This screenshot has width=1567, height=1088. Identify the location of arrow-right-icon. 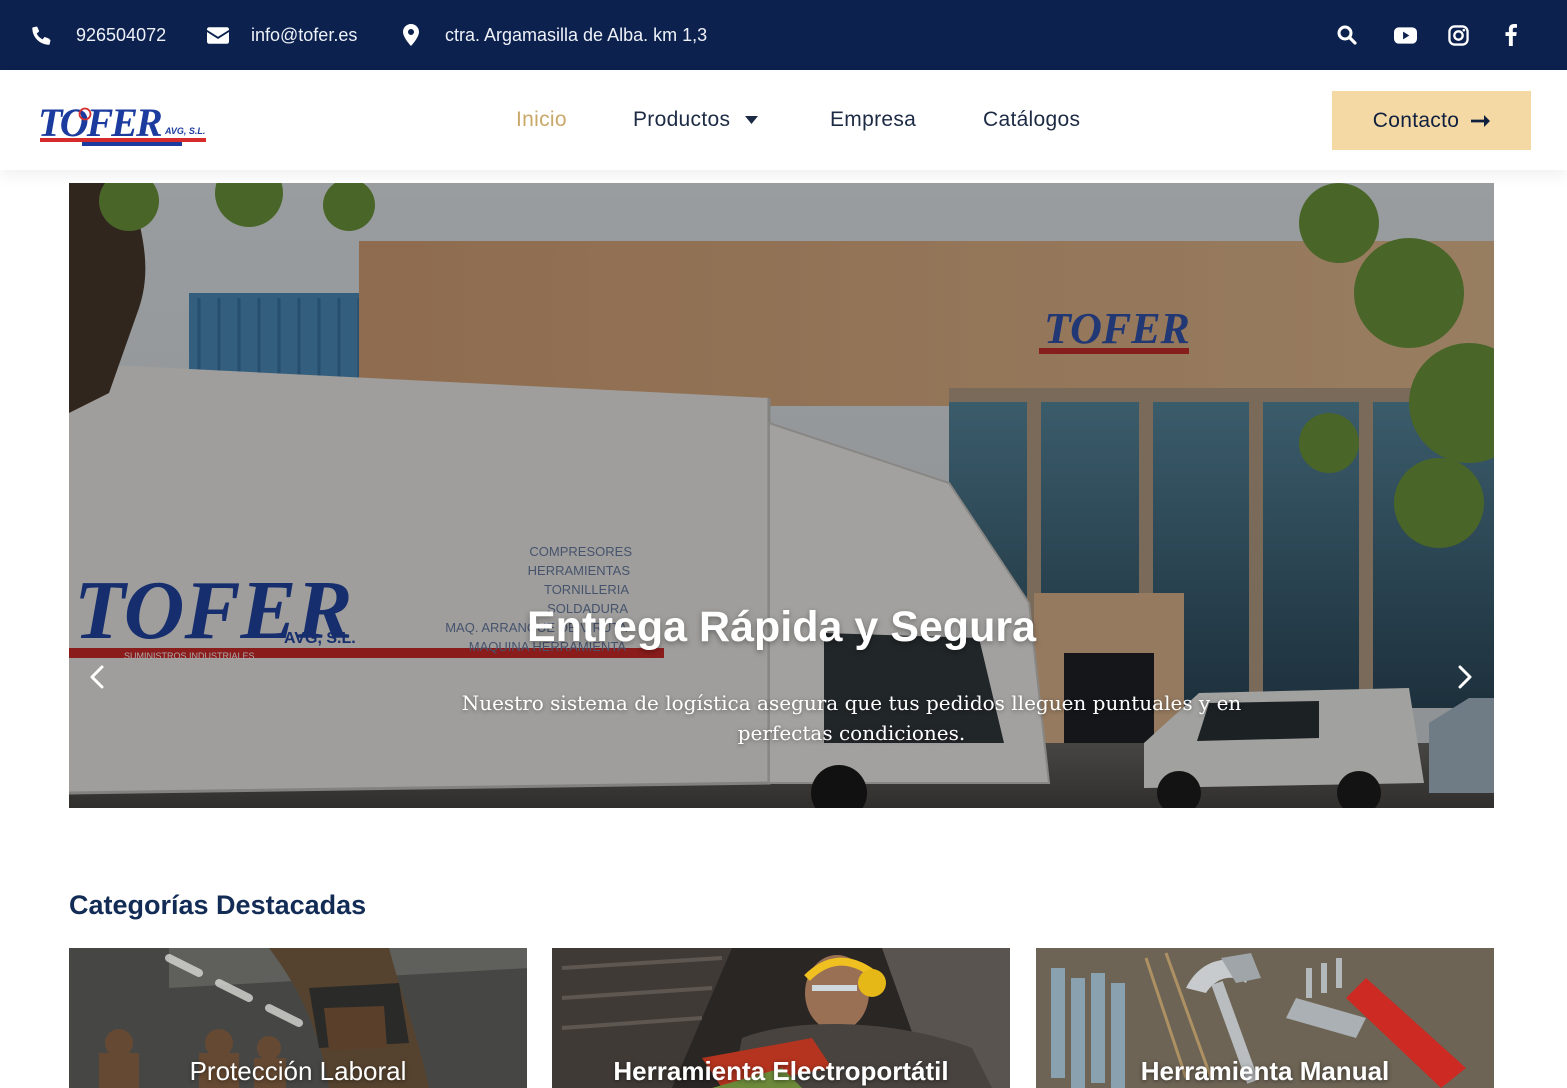
(1481, 121).